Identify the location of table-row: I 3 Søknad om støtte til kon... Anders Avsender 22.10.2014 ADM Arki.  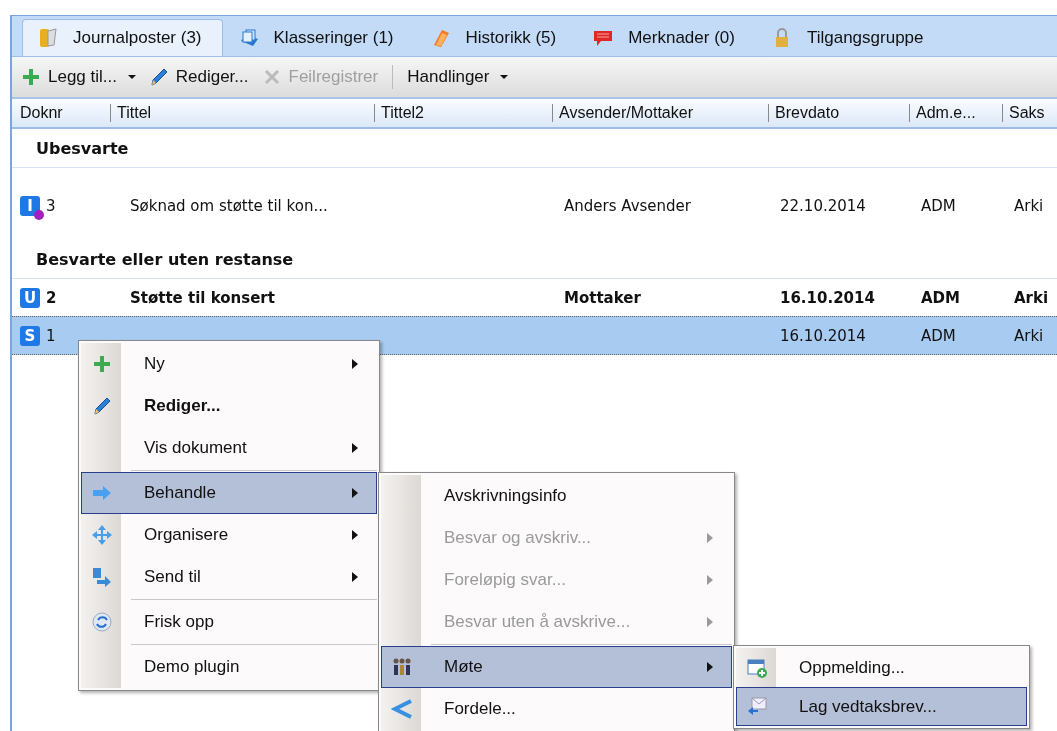
(534, 205).